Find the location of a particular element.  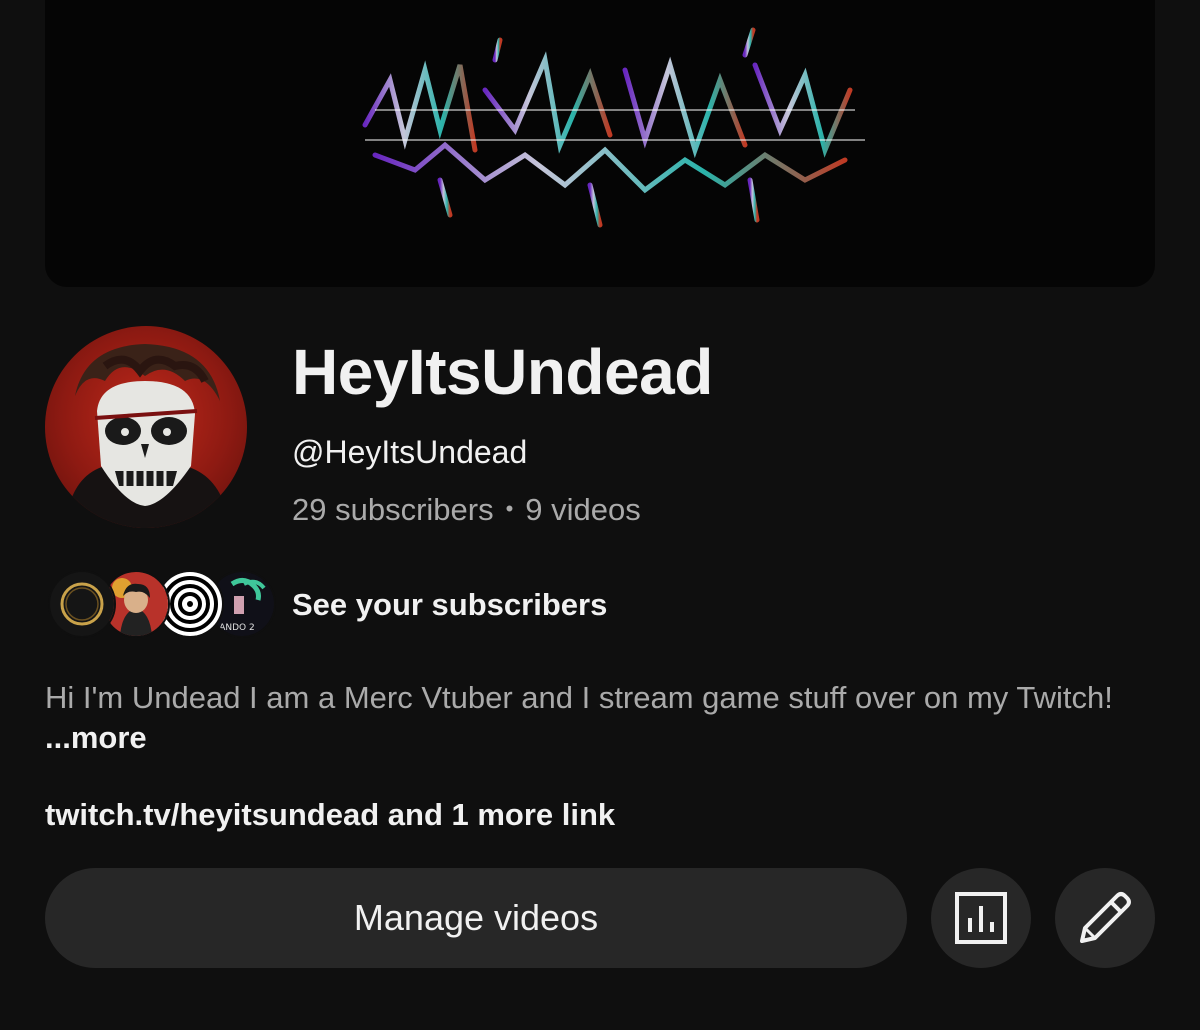

channel-name: HeyItsUndead is located at coordinates (502, 372).